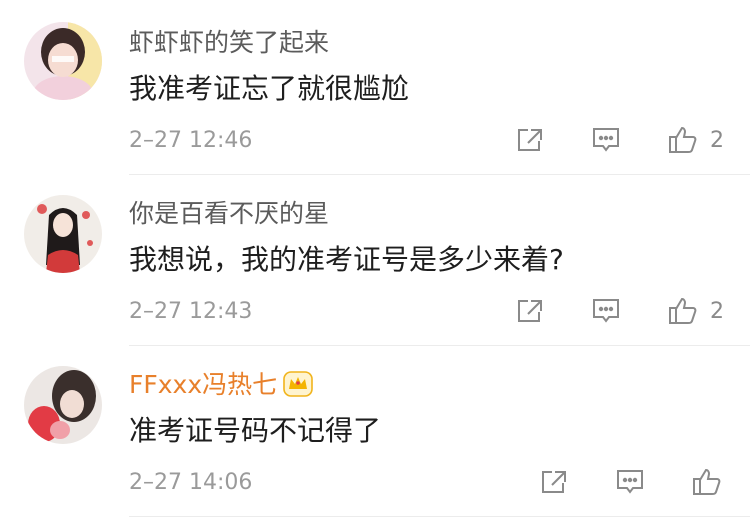  What do you see at coordinates (298, 387) in the screenshot?
I see `crown-icon` at bounding box center [298, 387].